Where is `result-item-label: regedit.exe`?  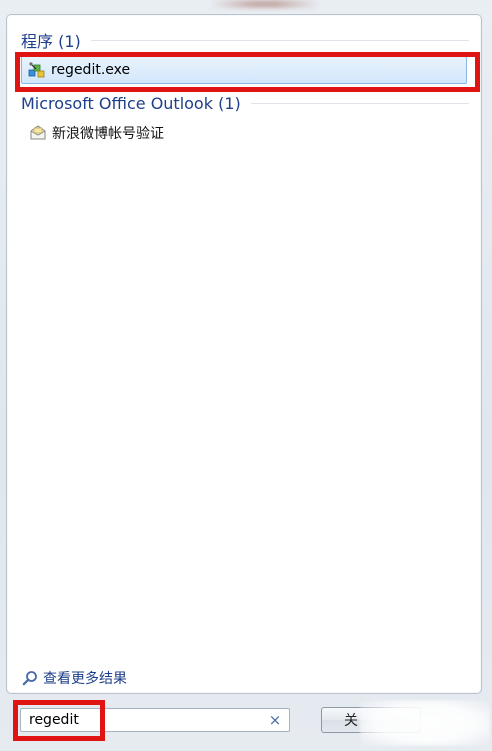 result-item-label: regedit.exe is located at coordinates (91, 70).